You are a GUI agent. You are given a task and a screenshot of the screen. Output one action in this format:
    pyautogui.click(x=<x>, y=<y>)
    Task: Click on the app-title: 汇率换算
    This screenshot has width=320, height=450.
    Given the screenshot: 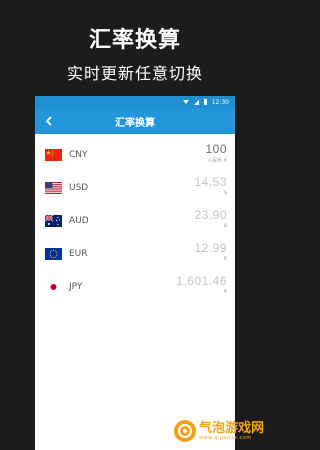 What is the action you would take?
    pyautogui.click(x=135, y=123)
    